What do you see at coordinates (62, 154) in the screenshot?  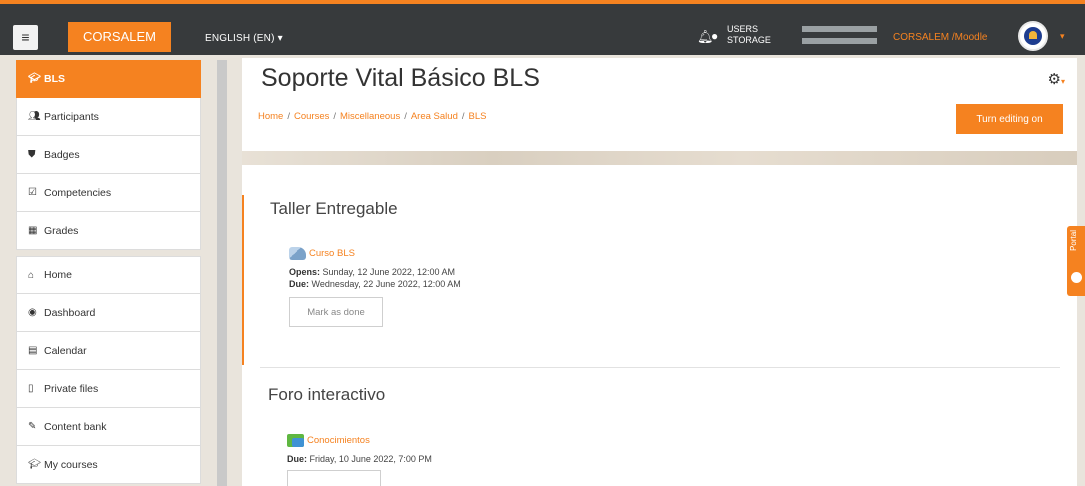 I see `sidebar-item-label: Badges` at bounding box center [62, 154].